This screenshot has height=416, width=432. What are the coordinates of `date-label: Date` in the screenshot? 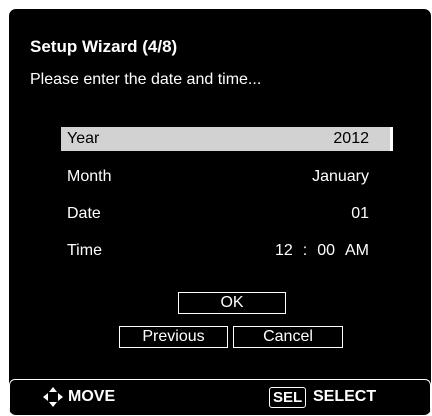 It's located at (84, 213).